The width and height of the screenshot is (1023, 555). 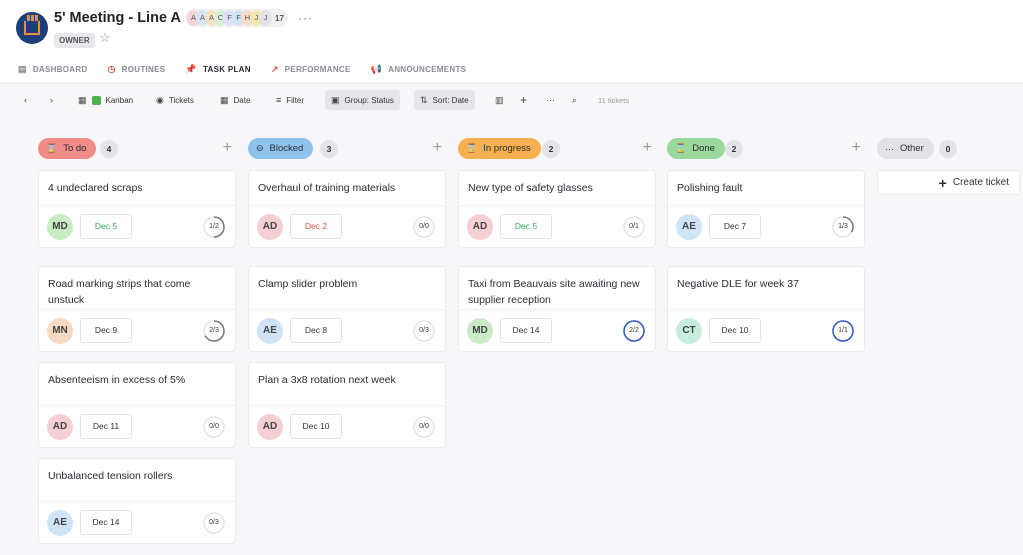 I want to click on status-label: To do, so click(x=75, y=148).